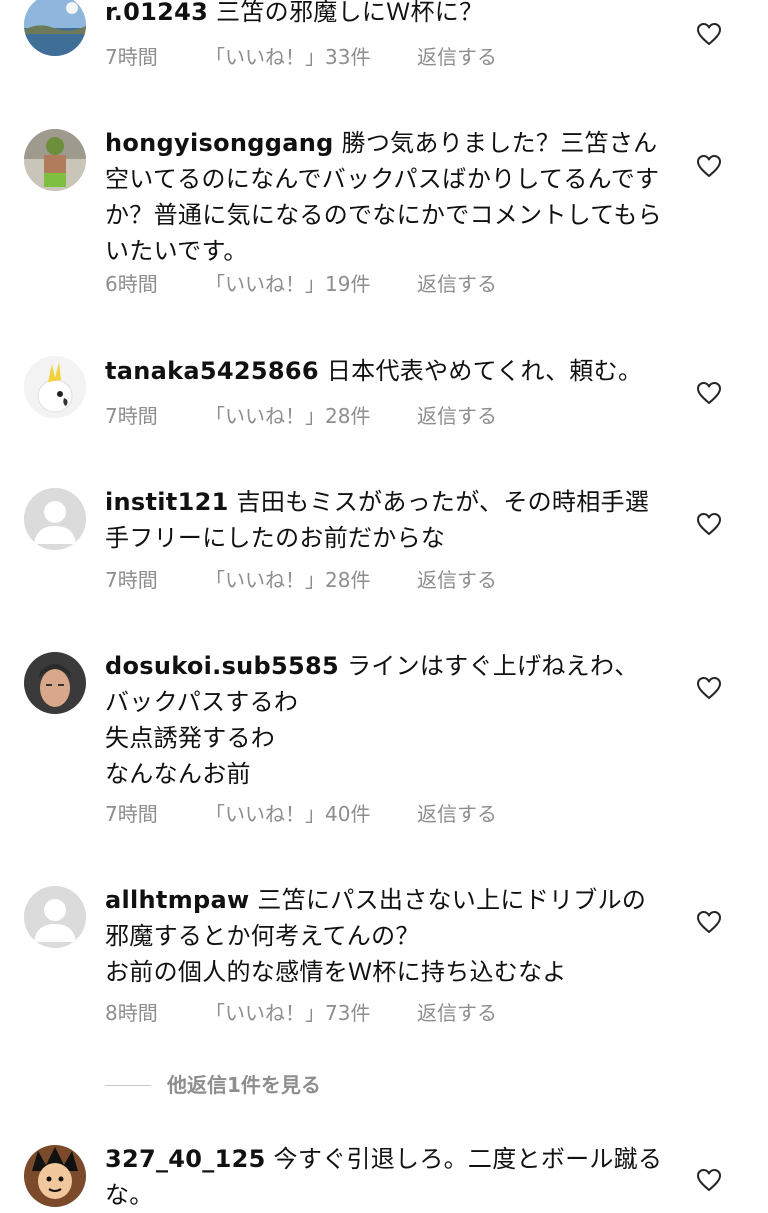 Image resolution: width=768 pixels, height=1213 pixels. What do you see at coordinates (219, 143) in the screenshot?
I see `comment-username: hongyisonggang` at bounding box center [219, 143].